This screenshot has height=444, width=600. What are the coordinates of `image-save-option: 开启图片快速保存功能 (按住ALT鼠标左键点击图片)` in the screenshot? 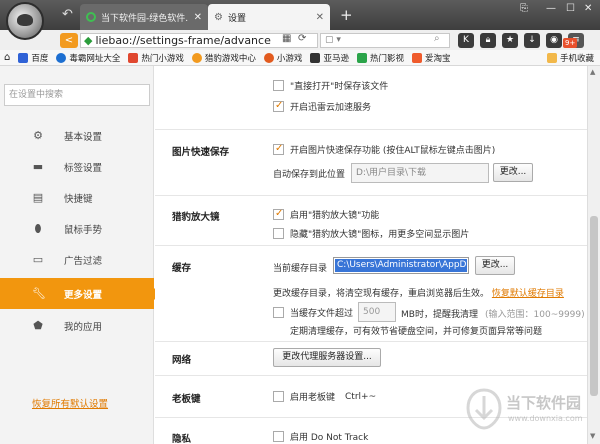 It's located at (384, 149).